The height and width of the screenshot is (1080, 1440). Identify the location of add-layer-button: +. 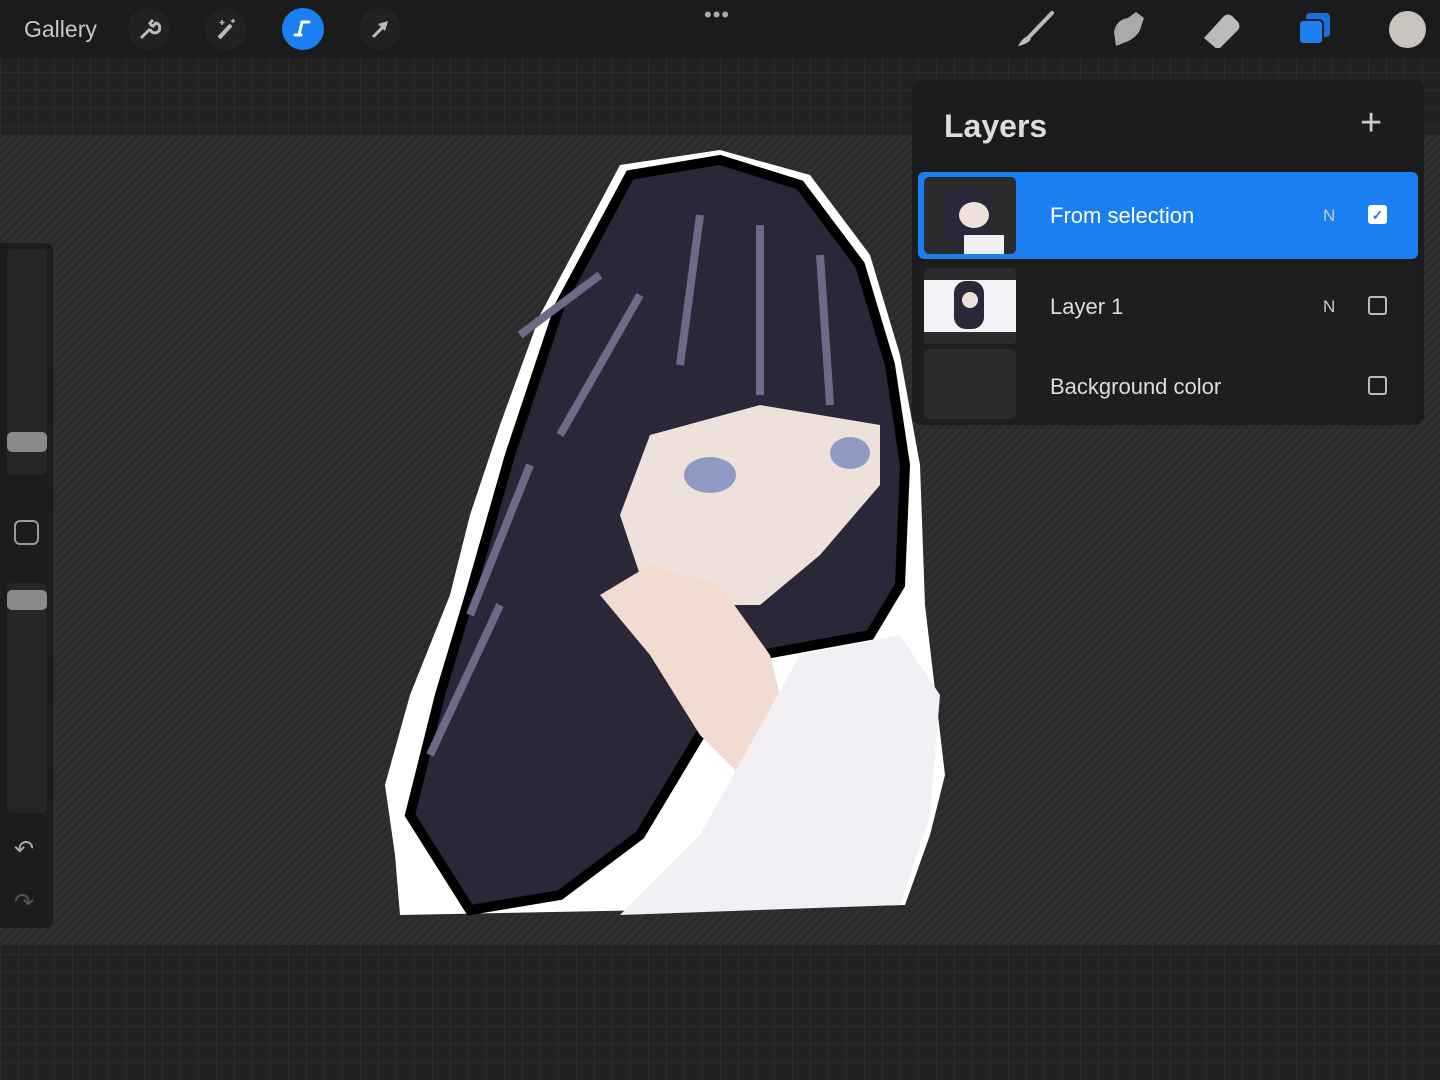
(1371, 123).